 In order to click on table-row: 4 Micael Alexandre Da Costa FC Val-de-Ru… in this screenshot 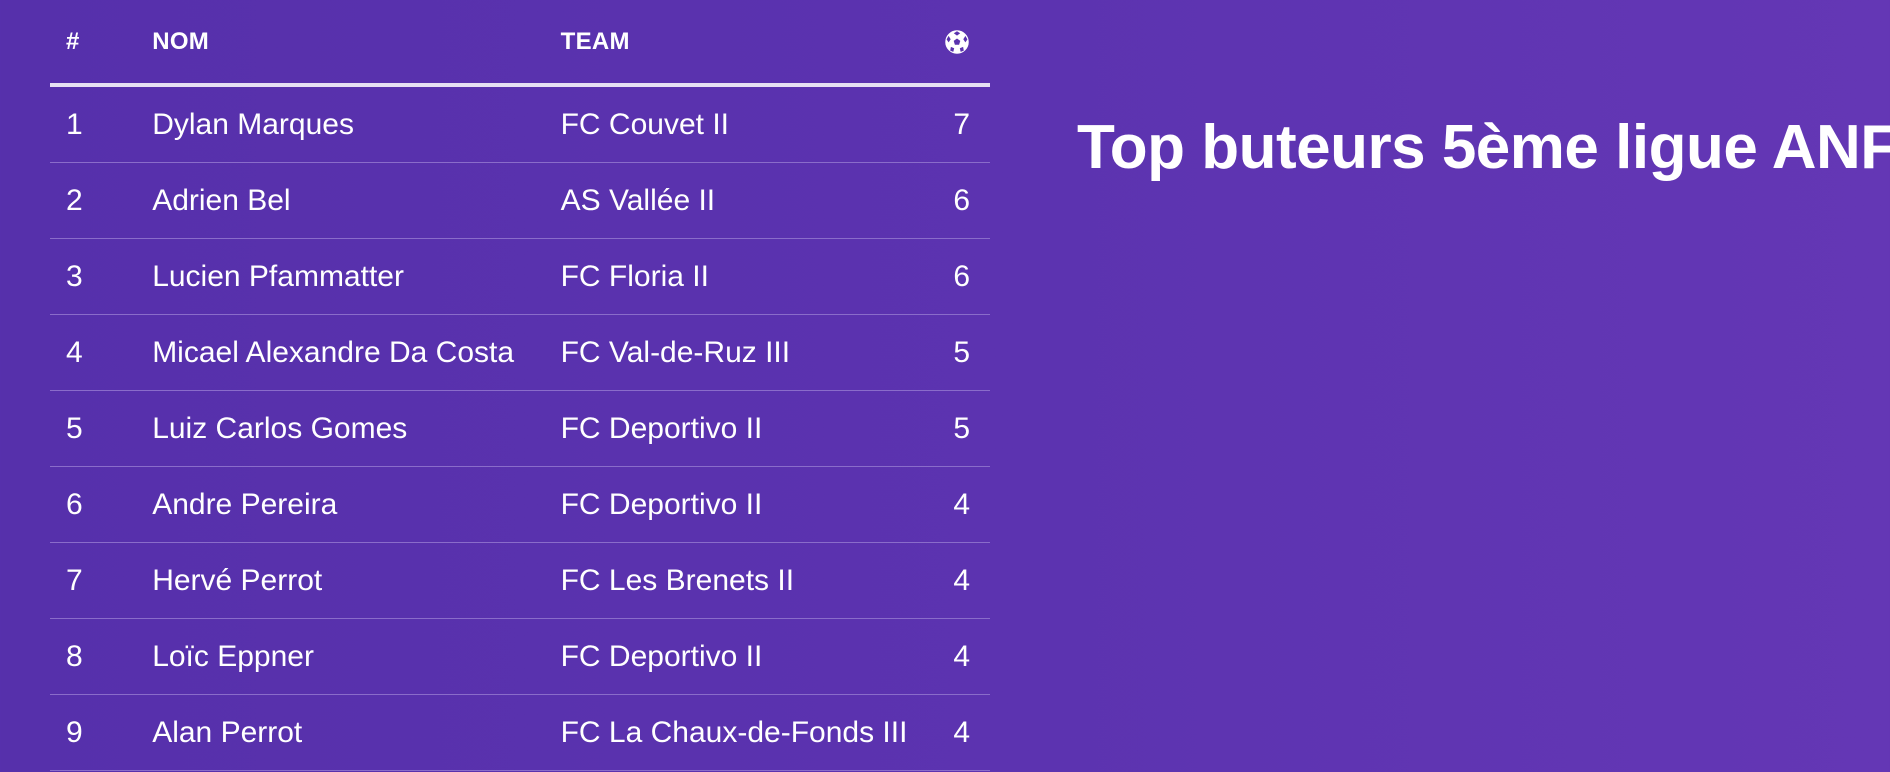, I will do `click(520, 352)`.